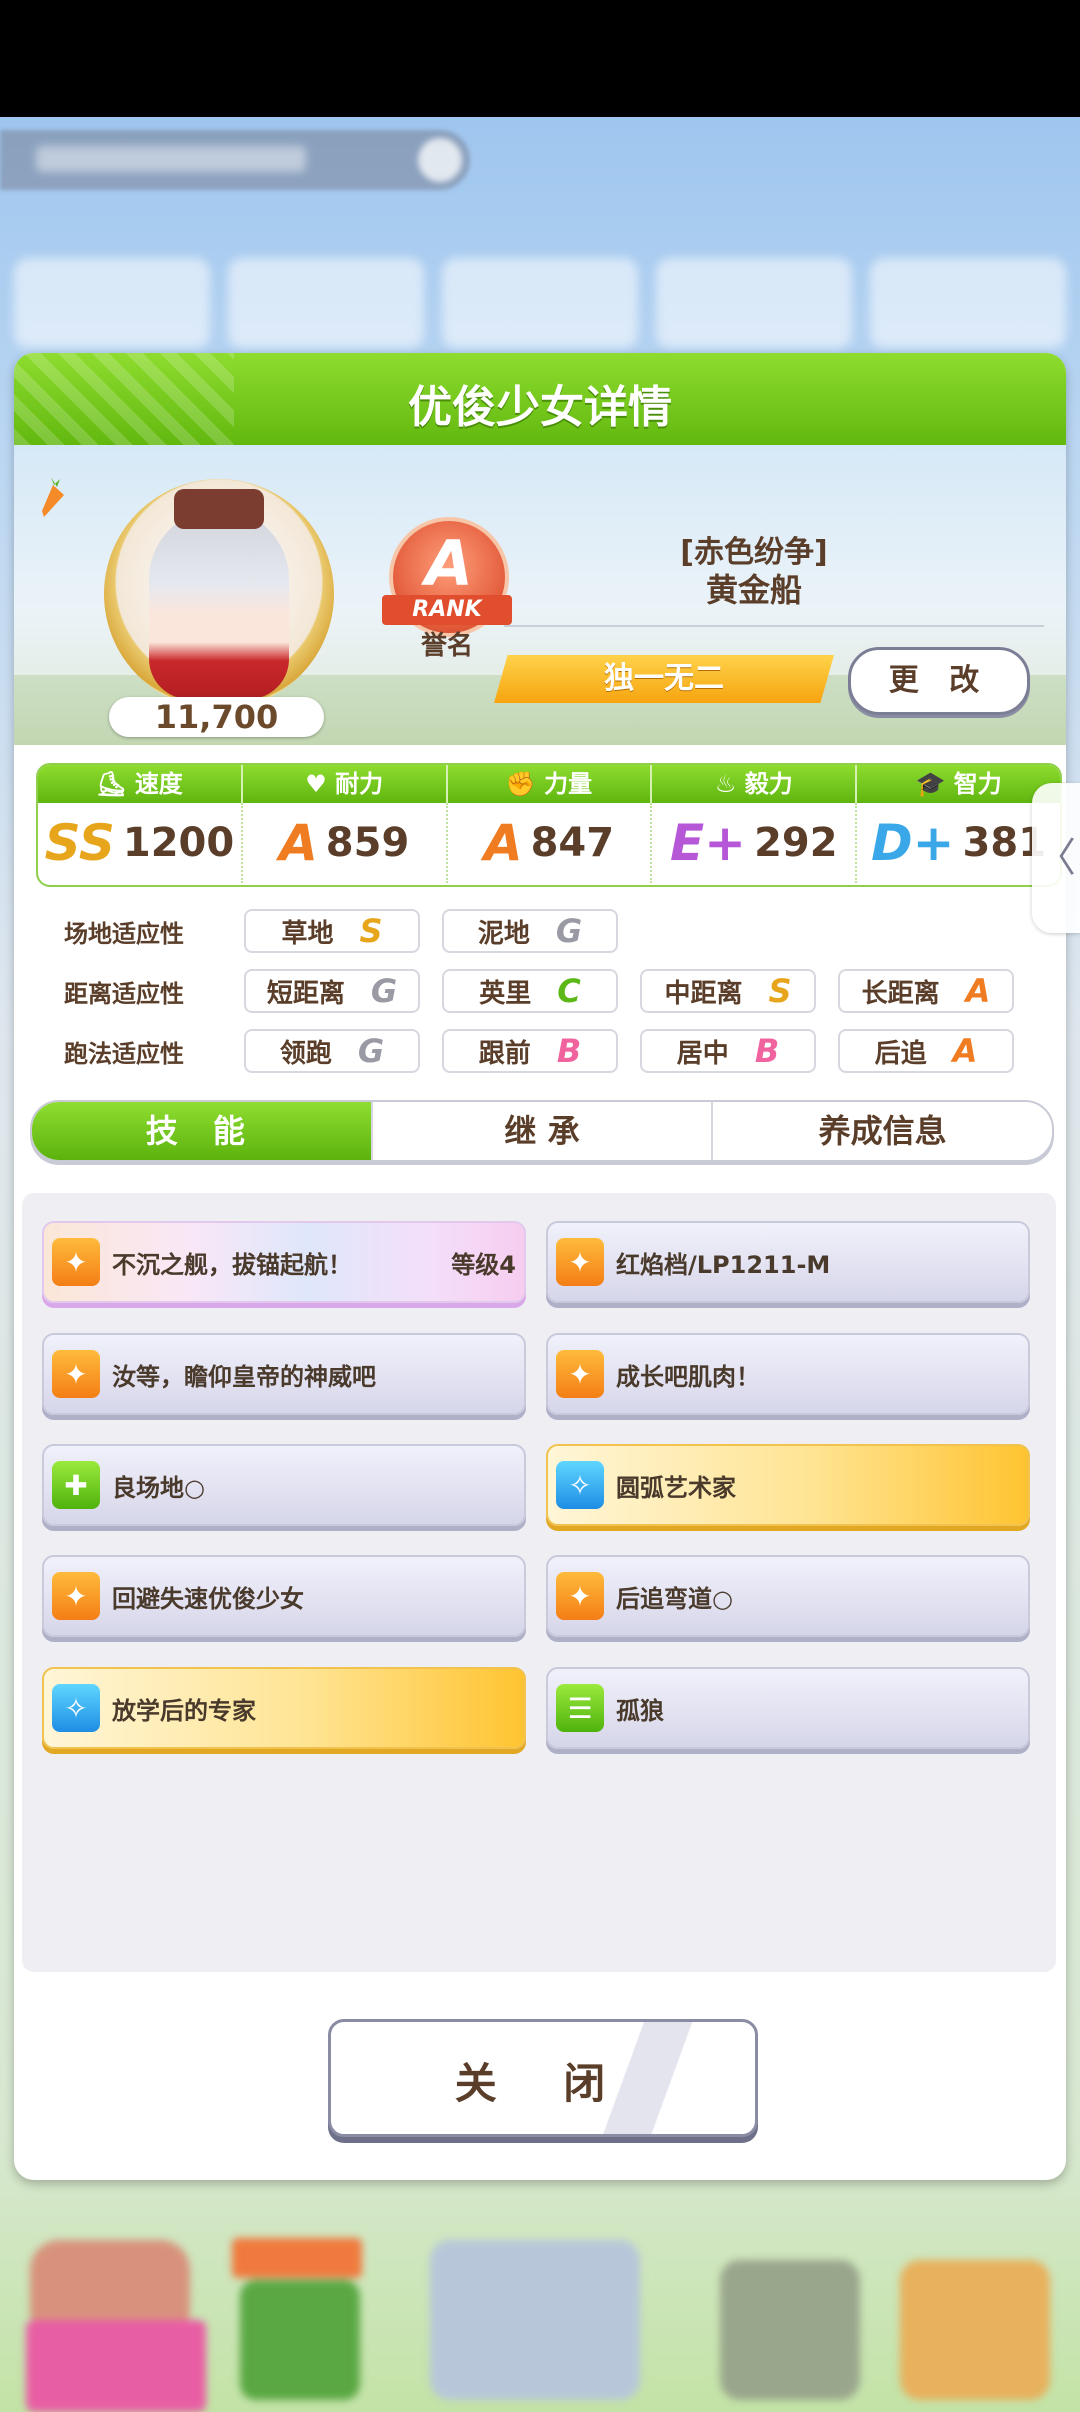 The height and width of the screenshot is (2412, 1080). Describe the element at coordinates (284, 1596) in the screenshot. I see `skill-card: ✦ 回避失速优俊少女` at that location.